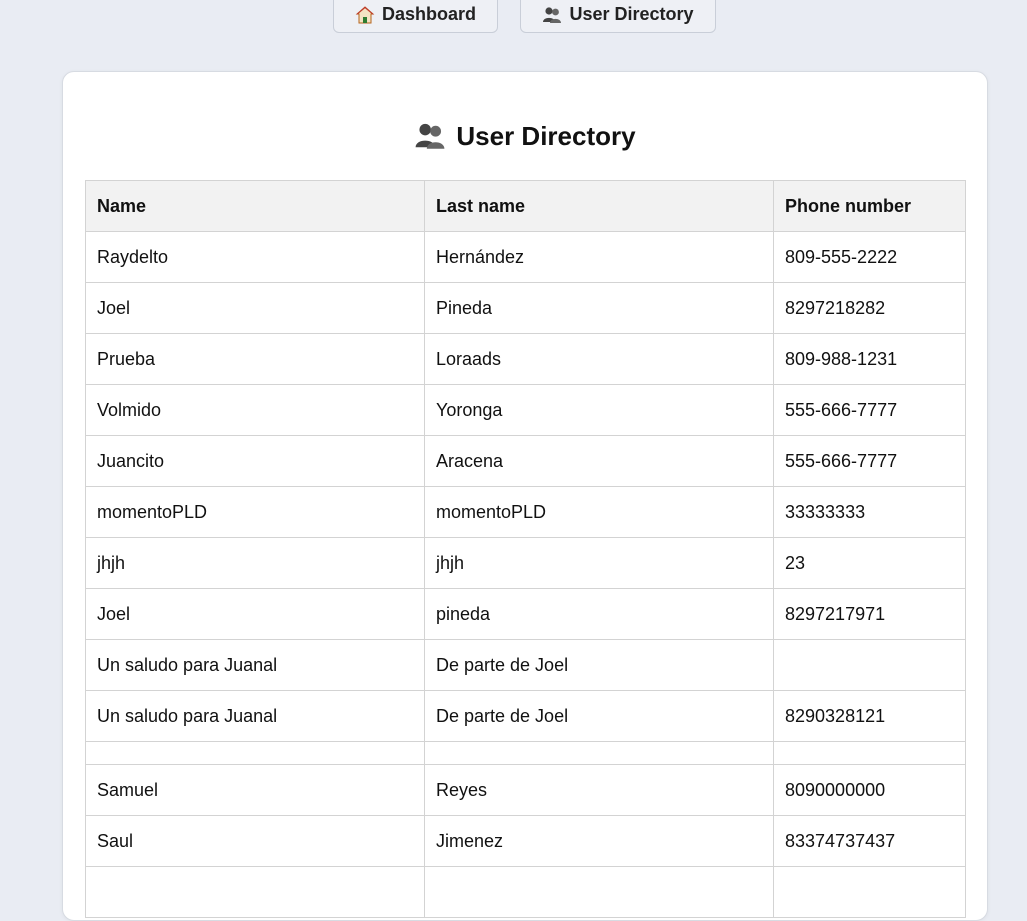 The image size is (1027, 921). Describe the element at coordinates (869, 359) in the screenshot. I see `cell-phone: 809-988-1231` at that location.